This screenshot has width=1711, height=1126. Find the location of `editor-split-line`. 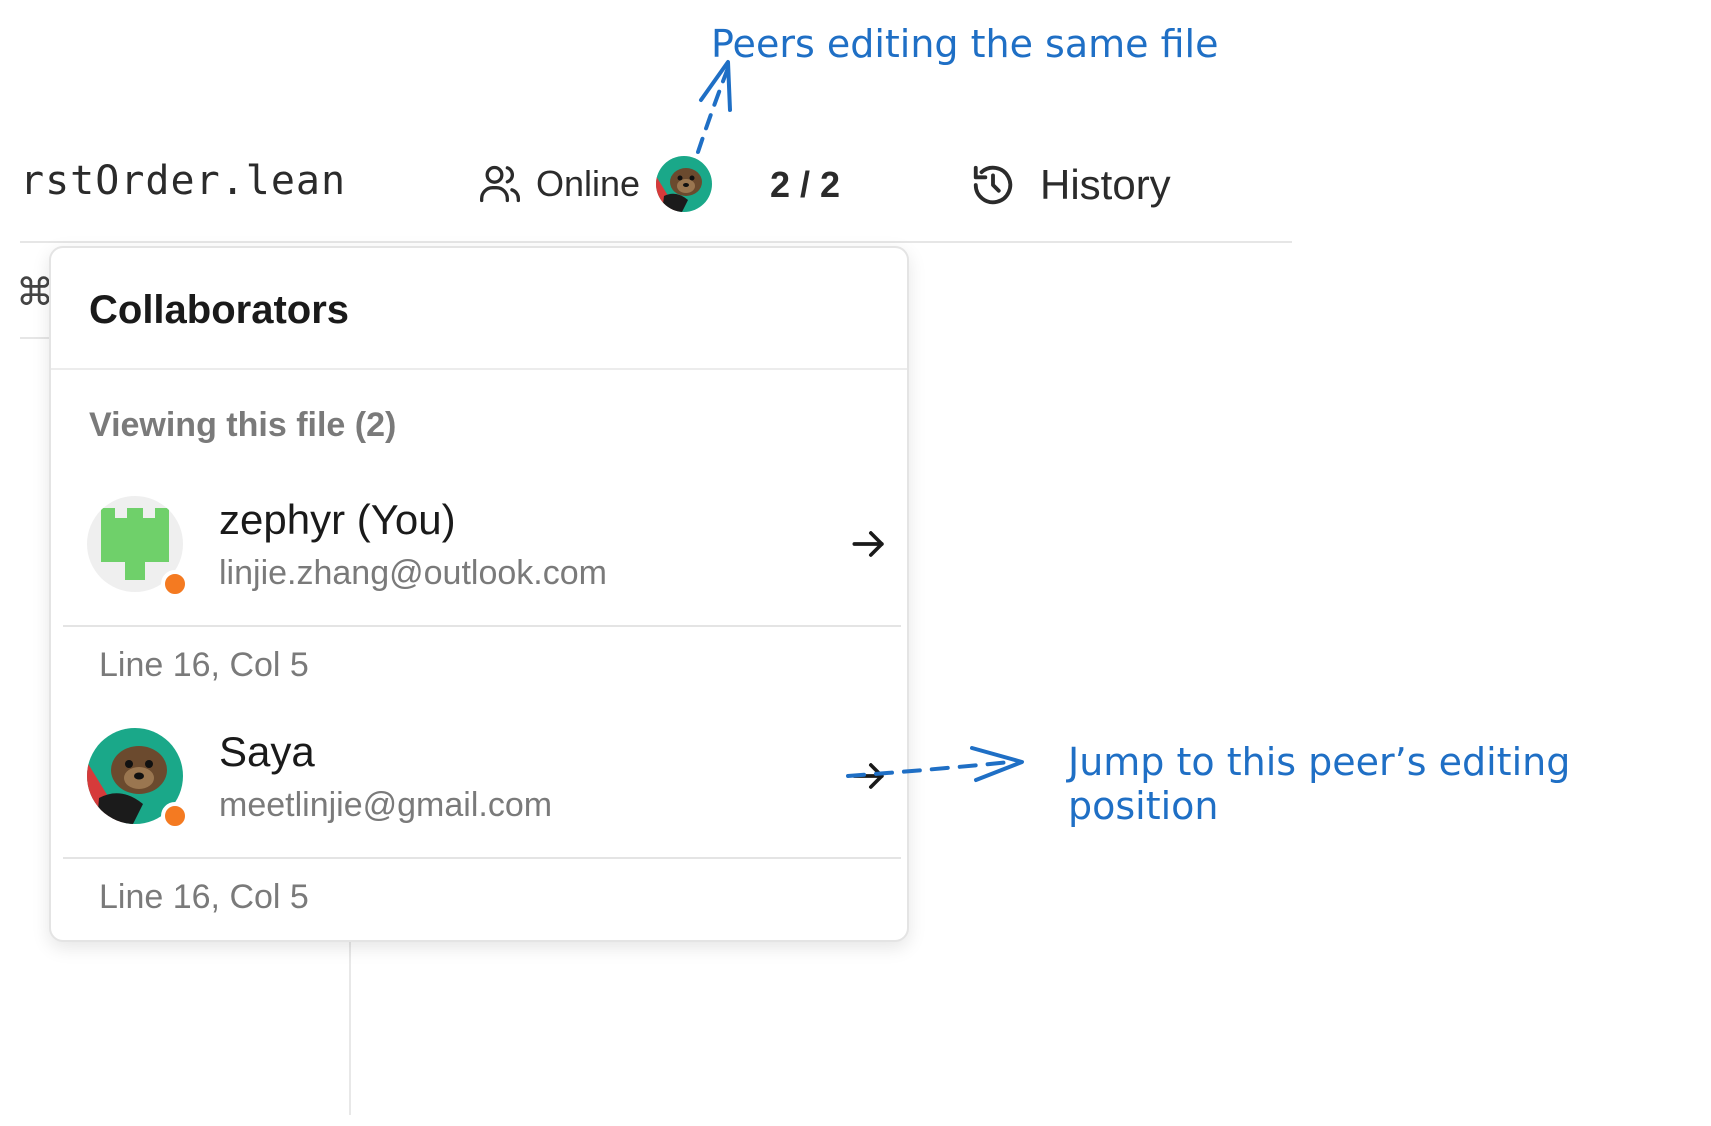

editor-split-line is located at coordinates (350, 1025).